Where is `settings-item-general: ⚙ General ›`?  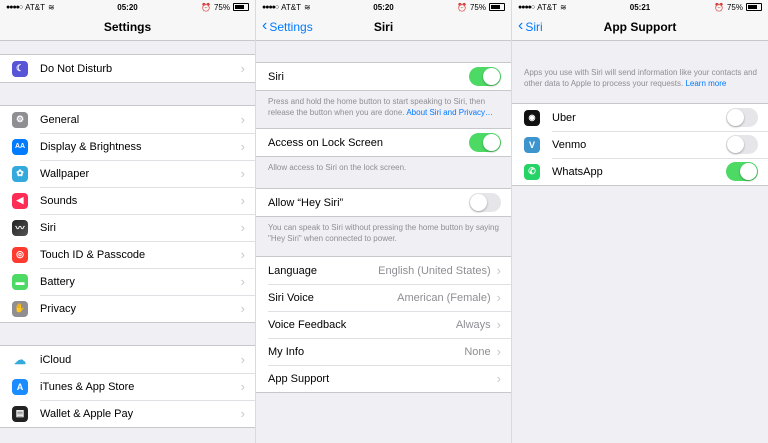 settings-item-general: ⚙ General › is located at coordinates (127, 119).